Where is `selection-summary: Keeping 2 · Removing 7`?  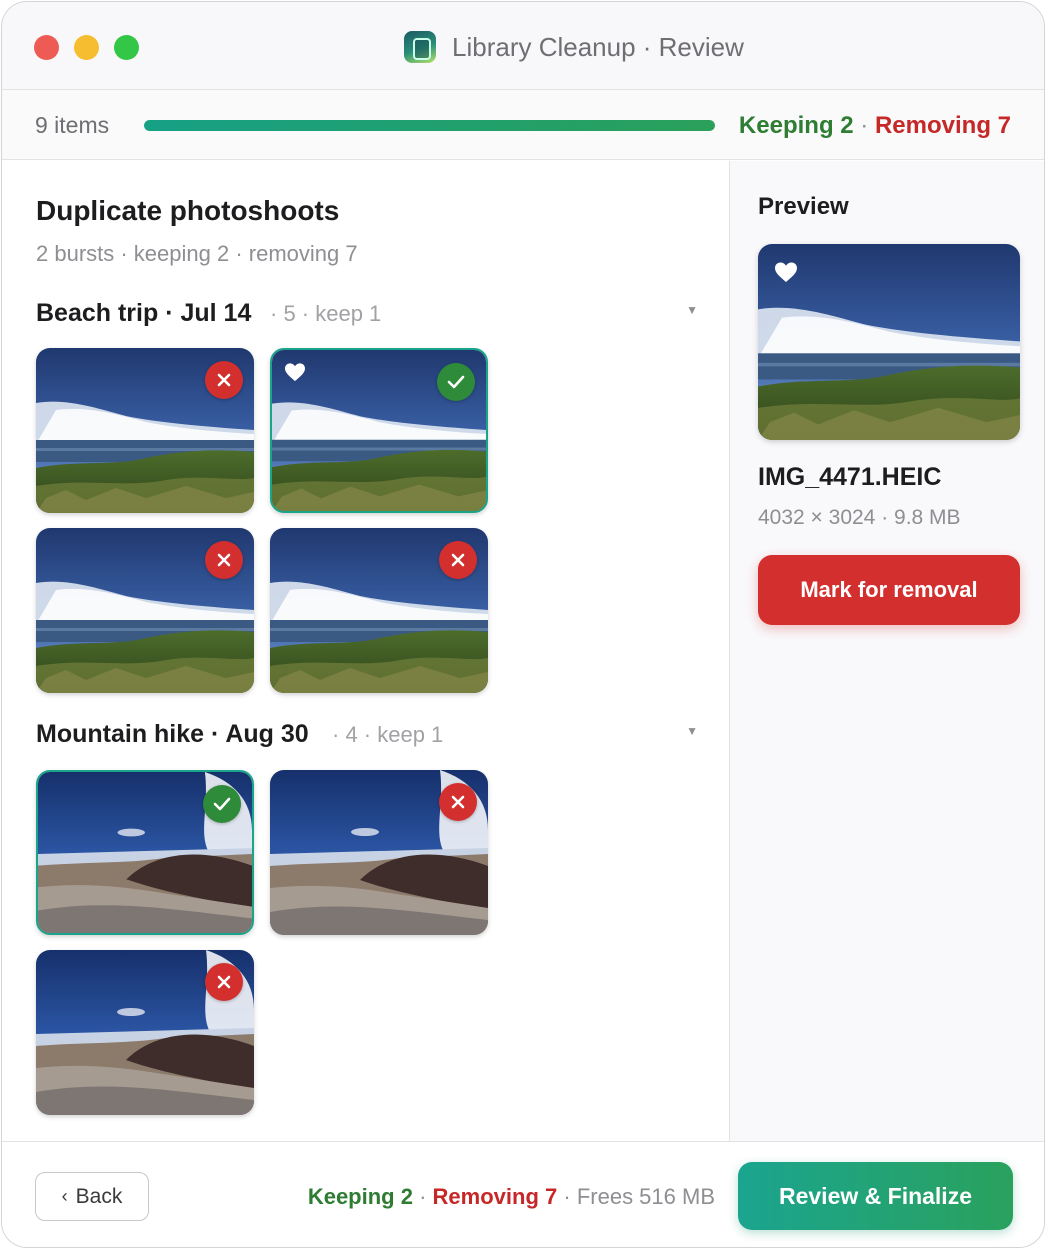 selection-summary: Keeping 2 · Removing 7 is located at coordinates (875, 126).